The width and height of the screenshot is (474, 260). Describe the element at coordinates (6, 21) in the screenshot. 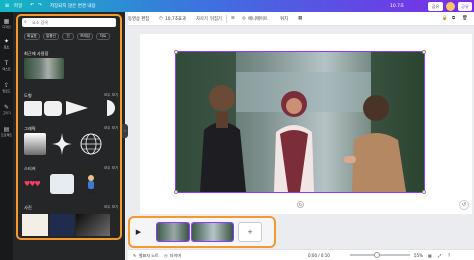

I see `template-icon: ▦` at that location.